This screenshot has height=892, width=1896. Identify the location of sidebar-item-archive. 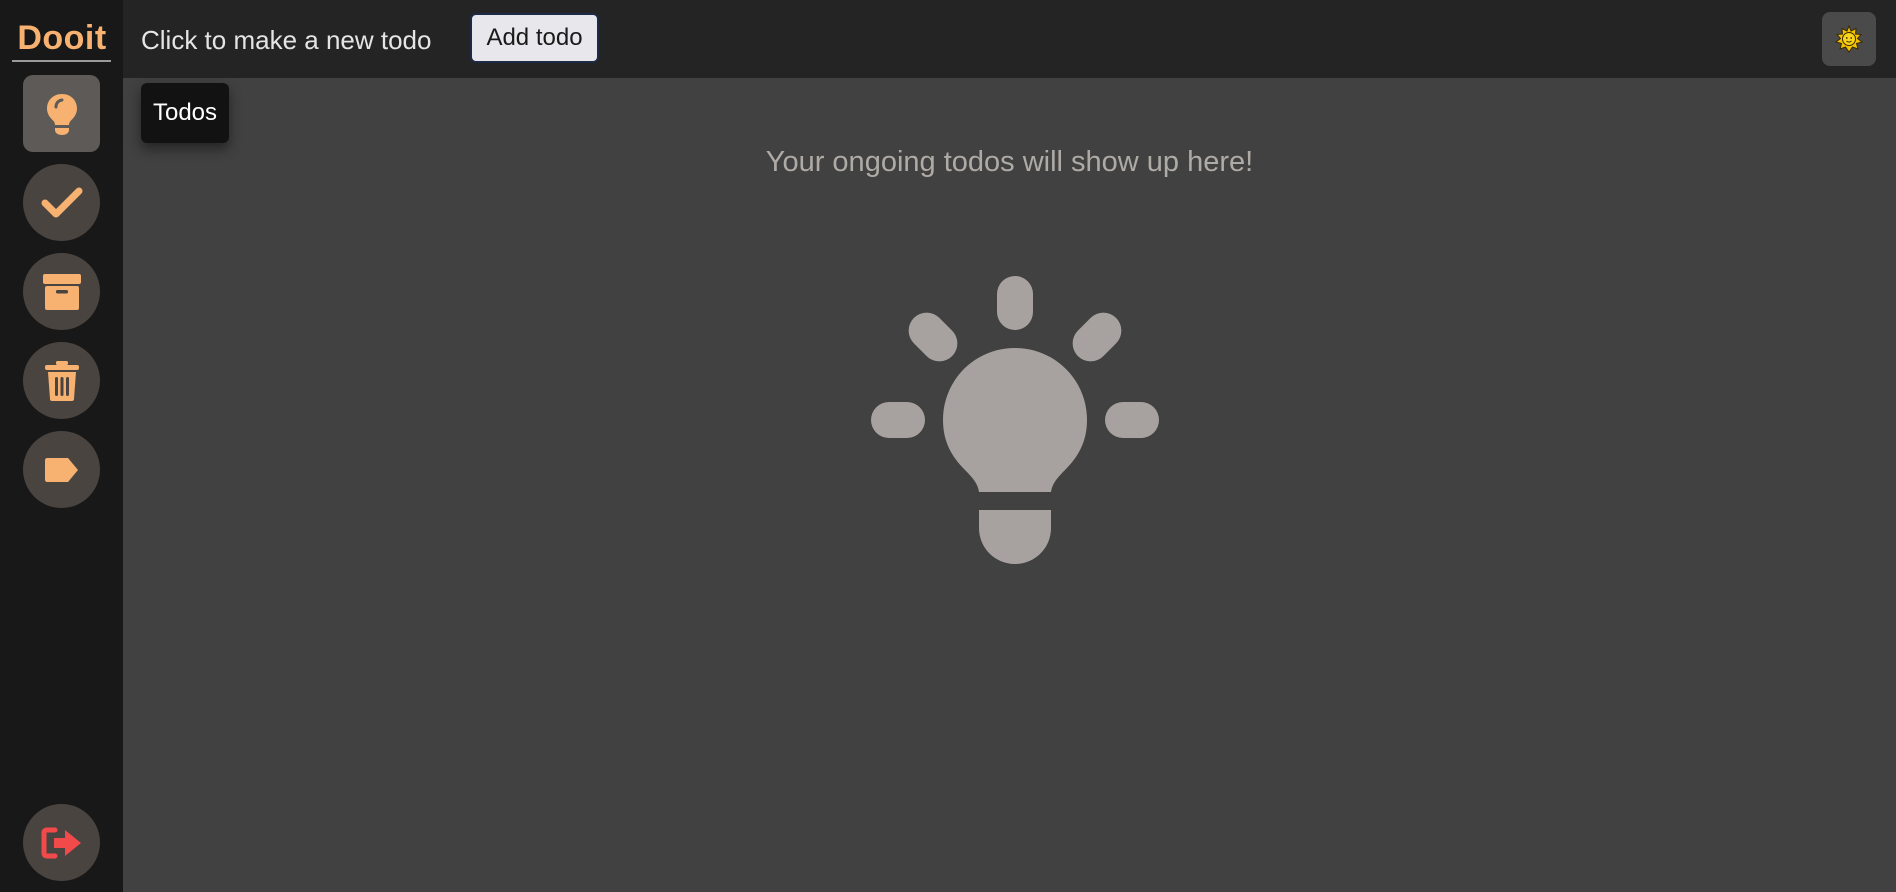
(61, 291).